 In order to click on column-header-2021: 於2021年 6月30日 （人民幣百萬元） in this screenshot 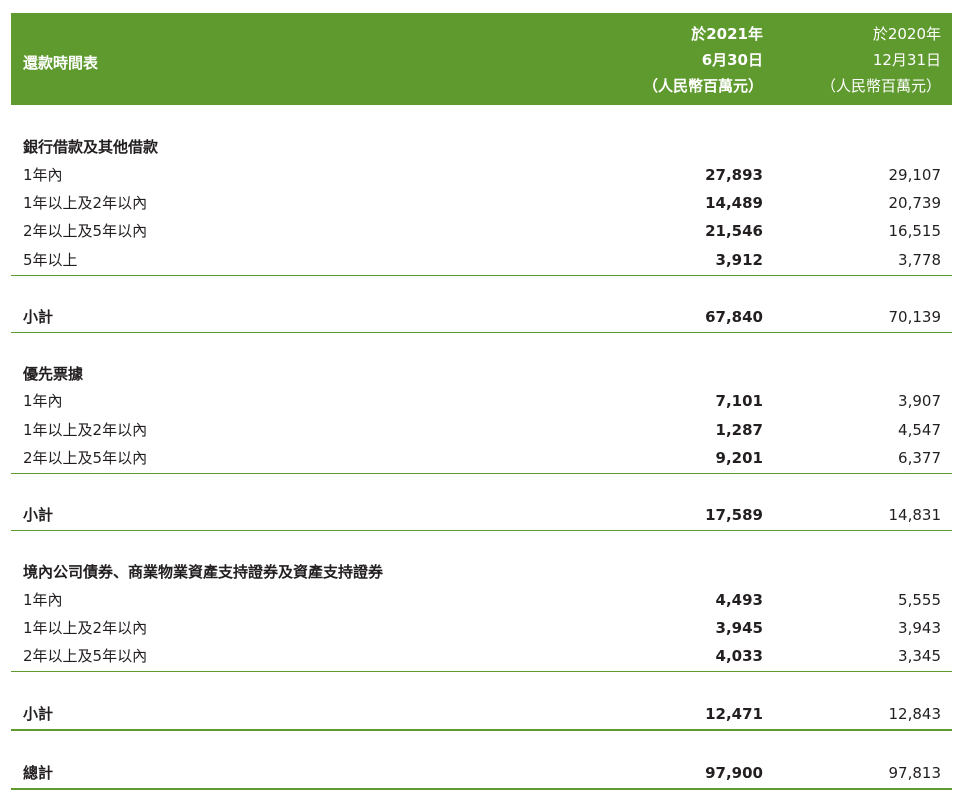, I will do `click(702, 60)`.